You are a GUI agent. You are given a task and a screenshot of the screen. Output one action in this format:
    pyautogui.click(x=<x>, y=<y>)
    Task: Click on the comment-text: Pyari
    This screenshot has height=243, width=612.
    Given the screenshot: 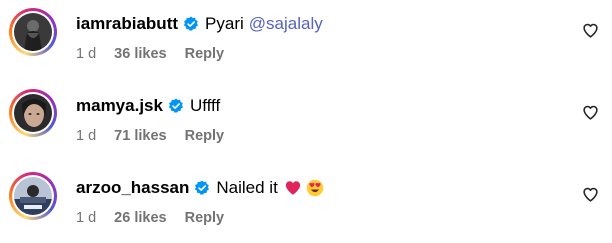 What is the action you would take?
    pyautogui.click(x=224, y=23)
    